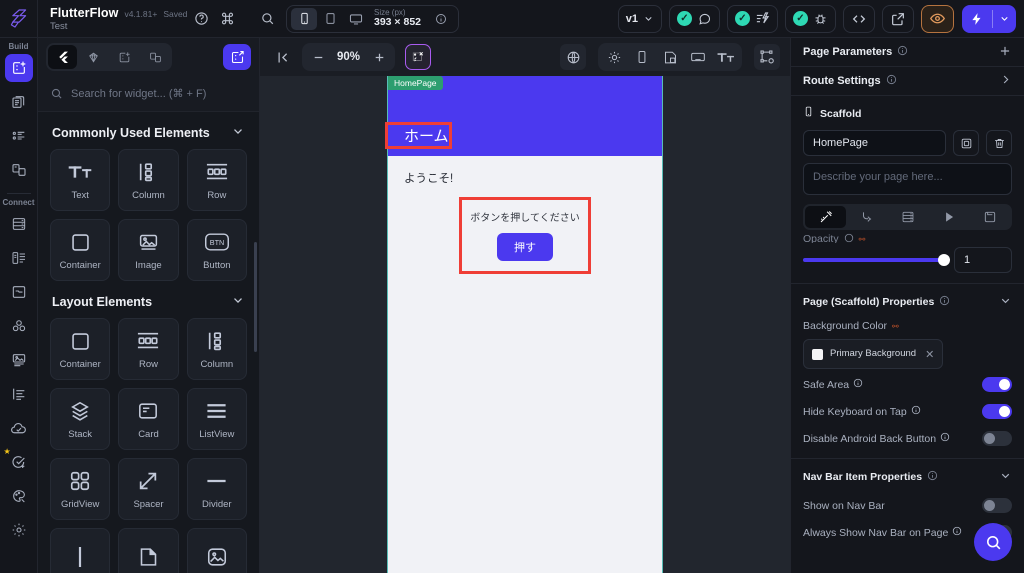 This screenshot has width=1024, height=573. What do you see at coordinates (237, 57) in the screenshot?
I see `expand-panel-button` at bounding box center [237, 57].